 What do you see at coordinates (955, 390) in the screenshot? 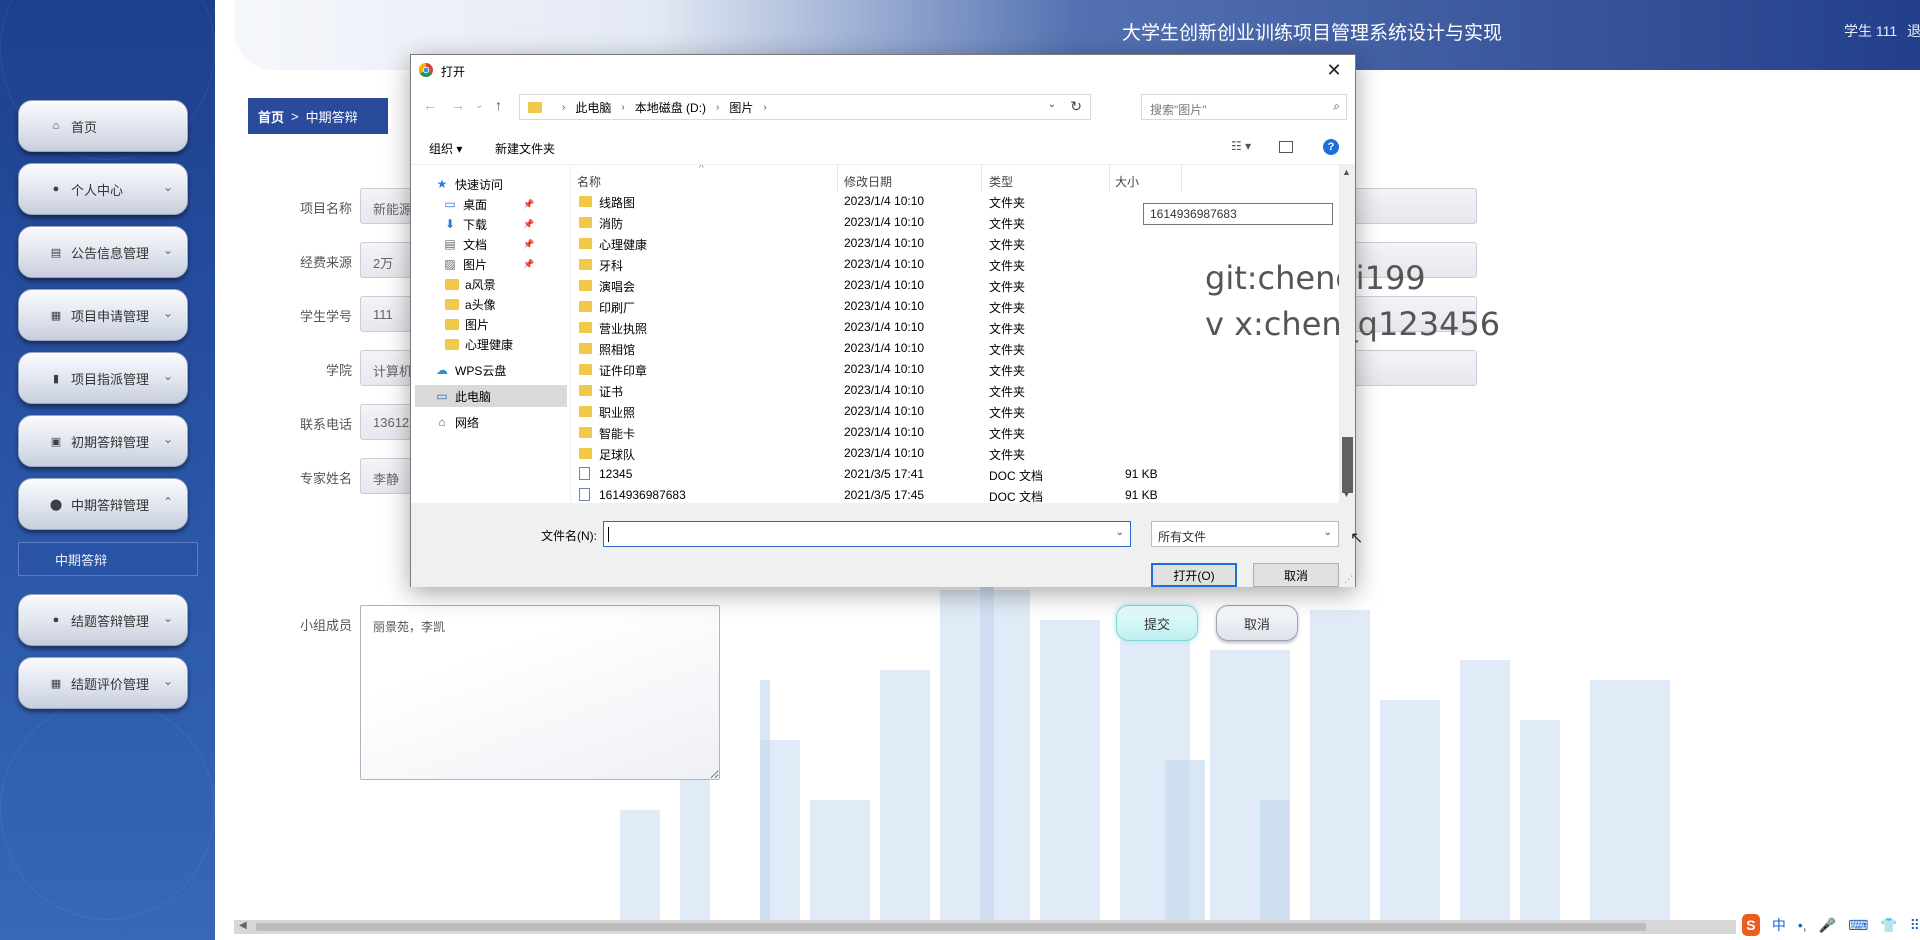
I see `file-row: 证书 2023/1/4 10:10 文件夹` at bounding box center [955, 390].